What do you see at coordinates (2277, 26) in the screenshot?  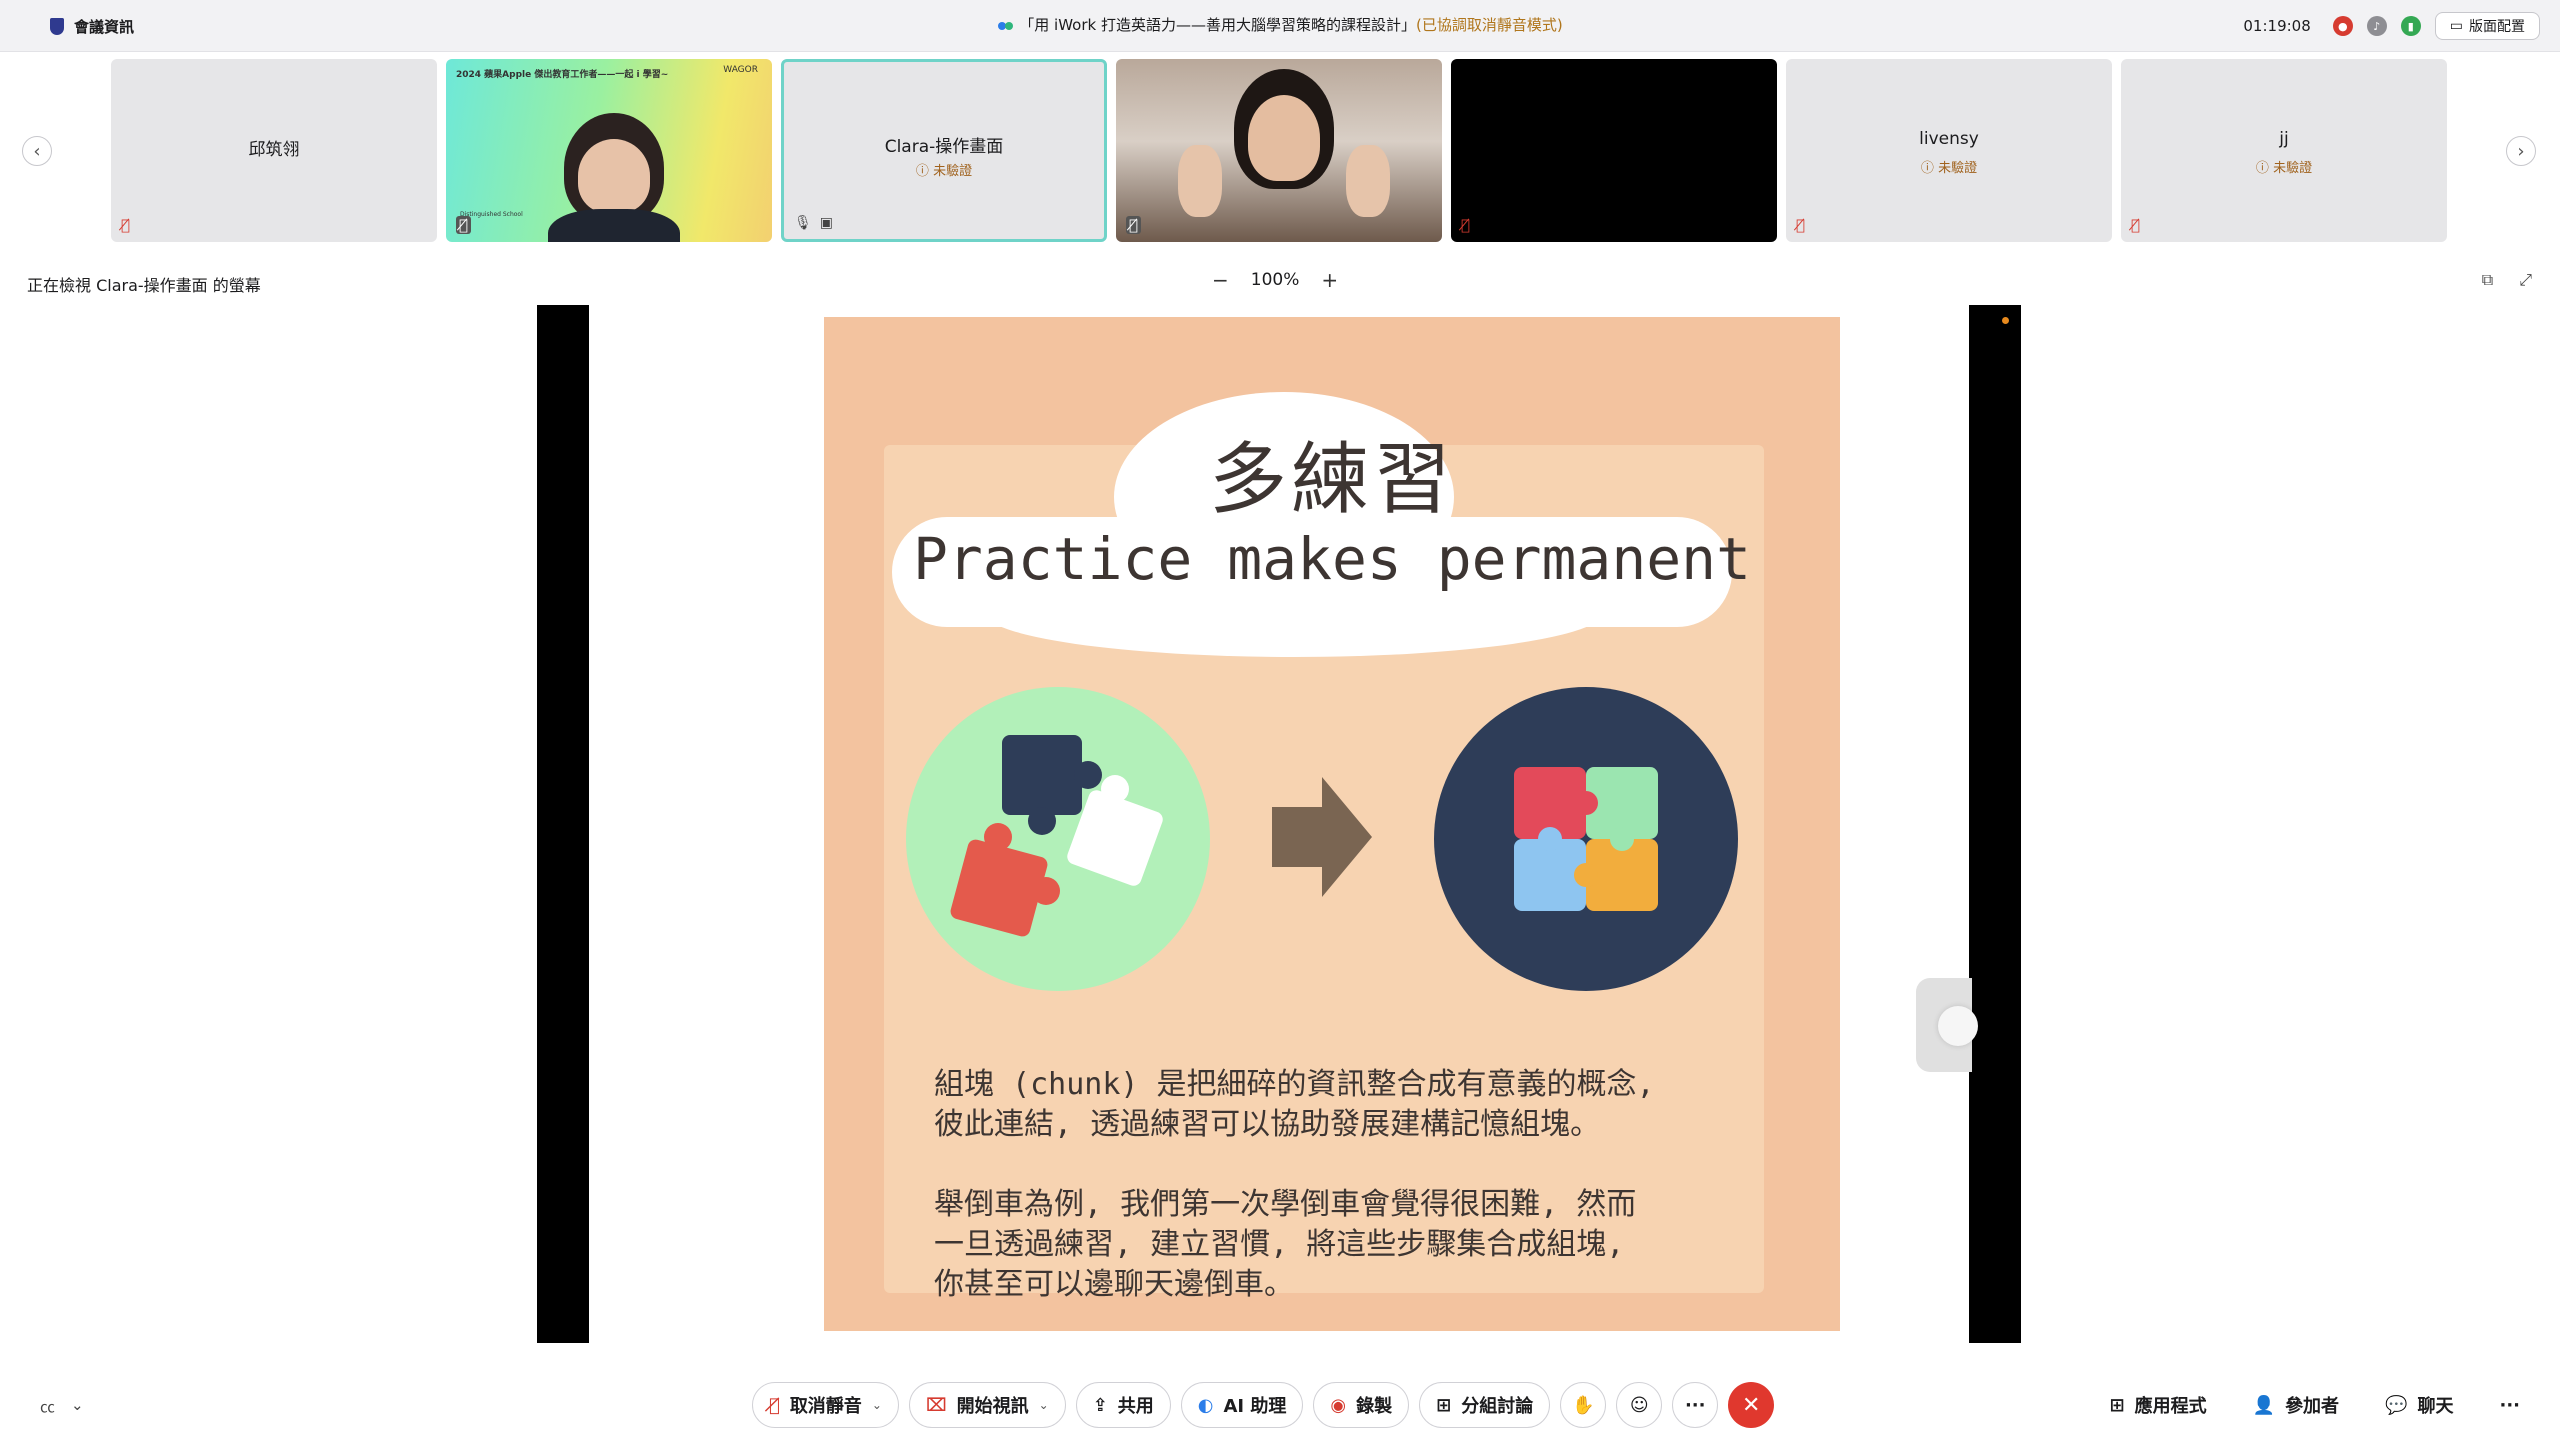 I see `meeting-timer: 01:19:08` at bounding box center [2277, 26].